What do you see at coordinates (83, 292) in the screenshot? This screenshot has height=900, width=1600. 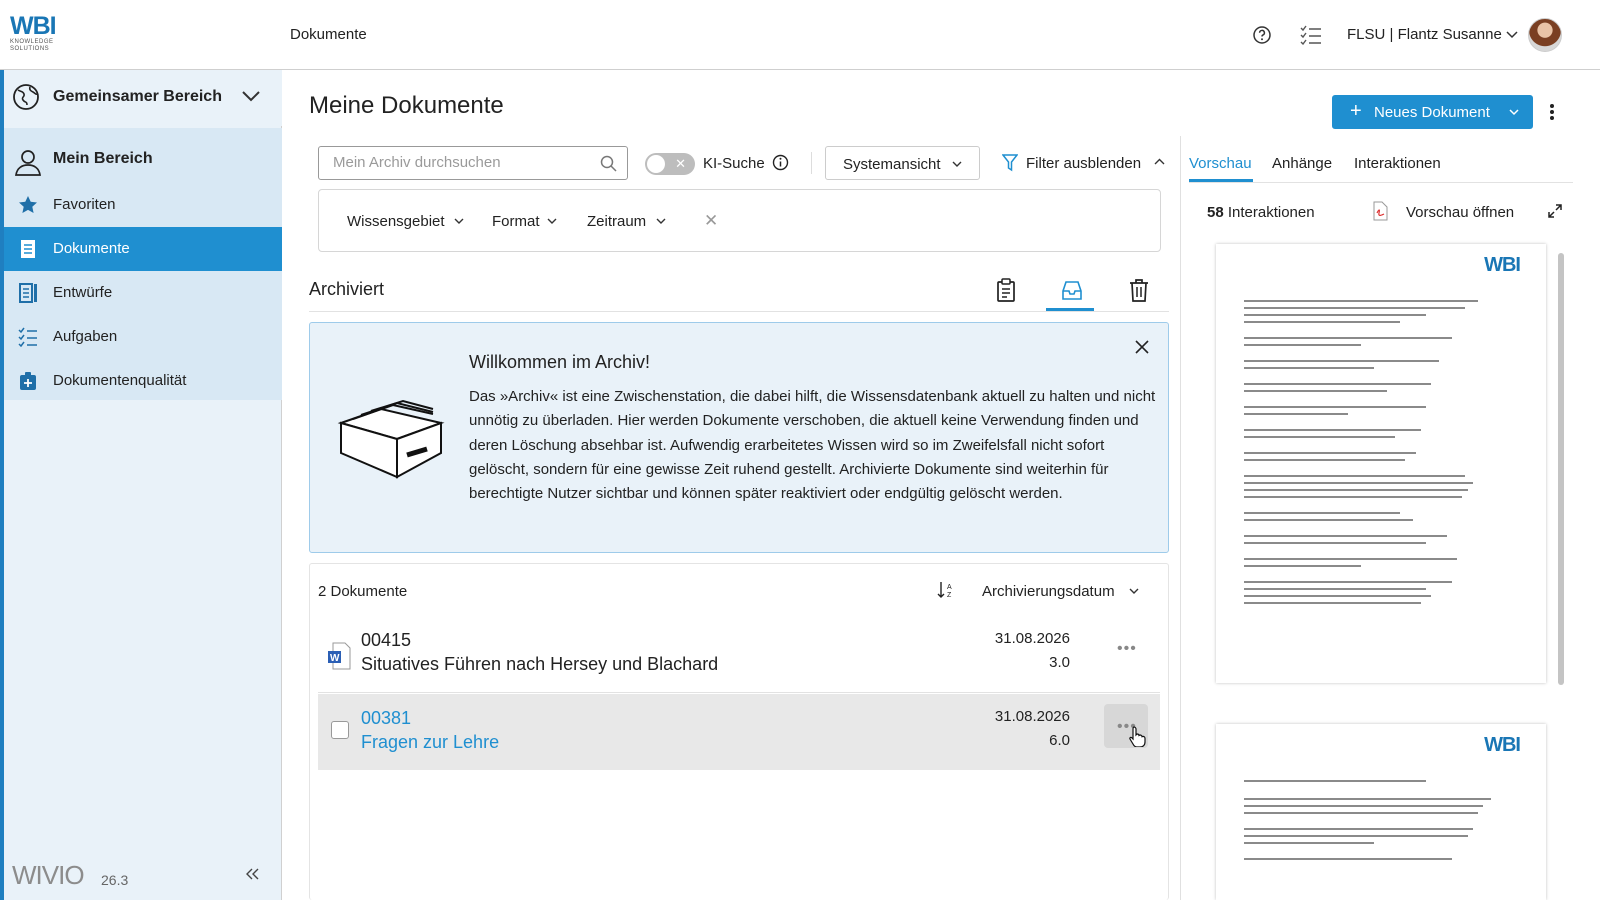 I see `sidebar-item-label: Entwürfe` at bounding box center [83, 292].